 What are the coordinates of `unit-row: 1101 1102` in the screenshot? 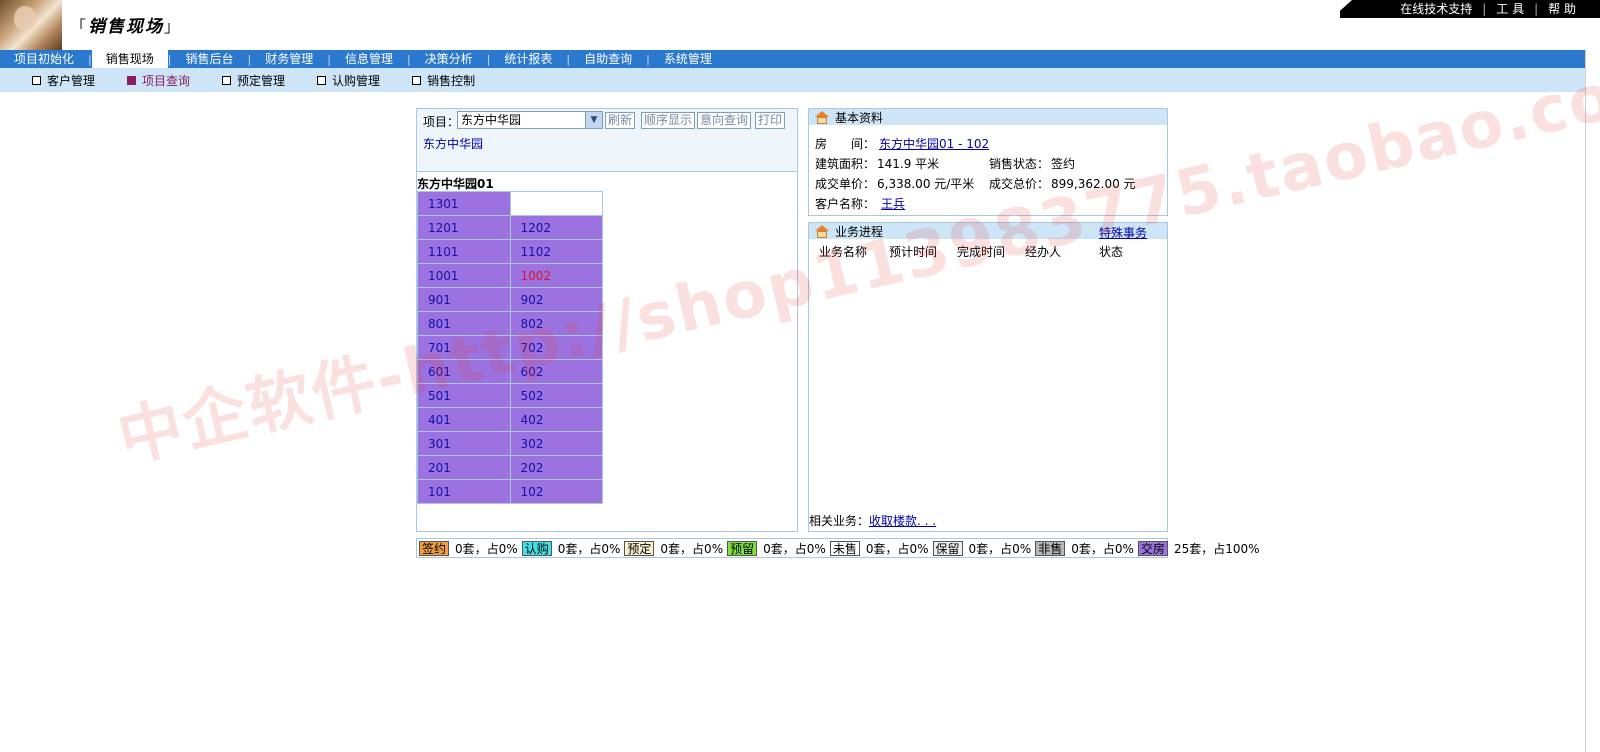 It's located at (510, 251).